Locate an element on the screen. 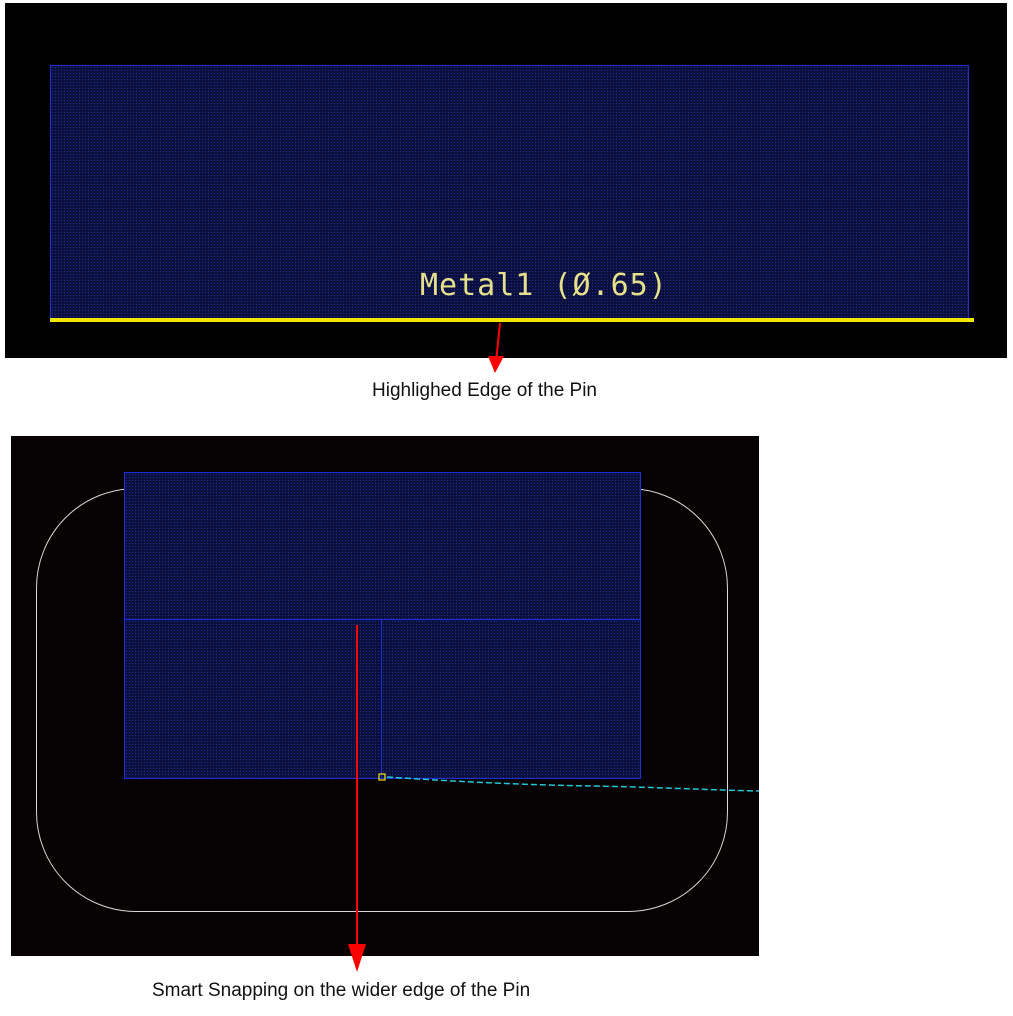  pin-layer-label: Metal1 (Ø.65) is located at coordinates (544, 285).